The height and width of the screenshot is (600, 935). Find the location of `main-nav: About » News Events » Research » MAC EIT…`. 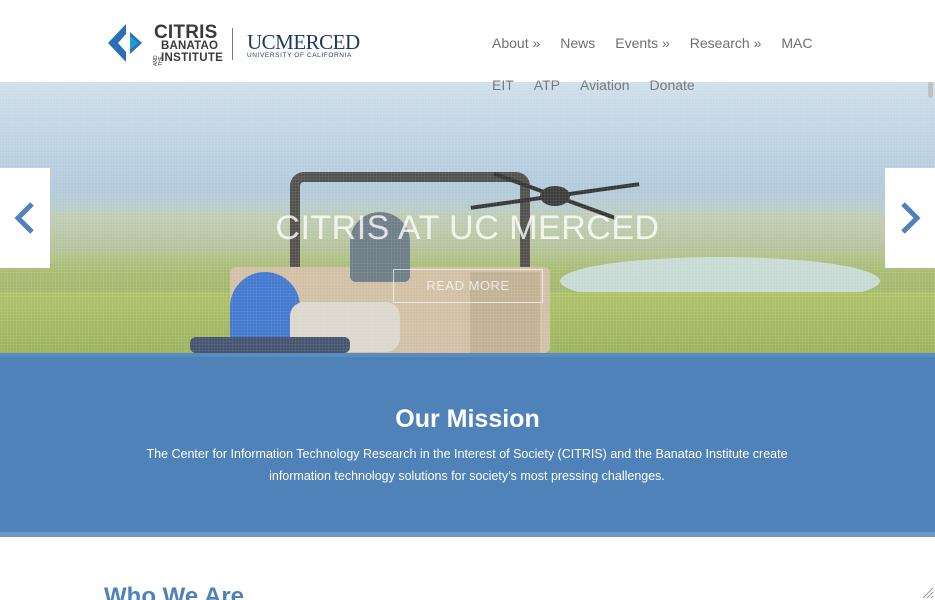

main-nav: About » News Events » Research » MAC EIT… is located at coordinates (657, 70).